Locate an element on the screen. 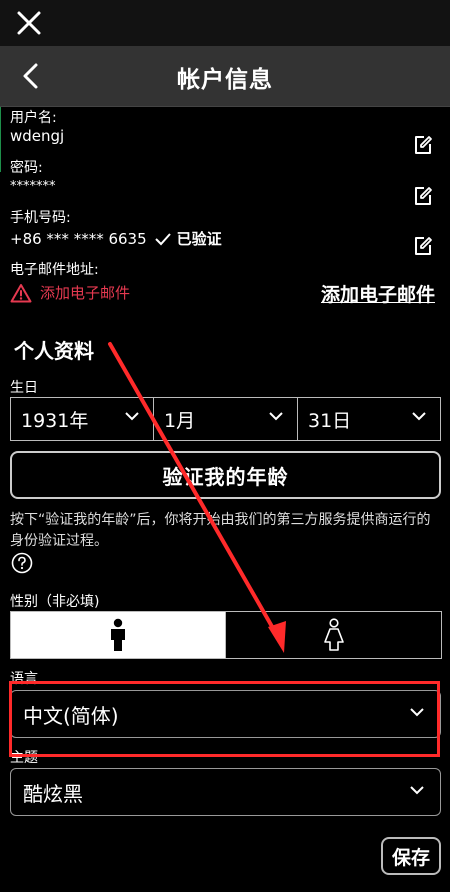 The height and width of the screenshot is (892, 450). birth-month-value: 1月 is located at coordinates (180, 420).